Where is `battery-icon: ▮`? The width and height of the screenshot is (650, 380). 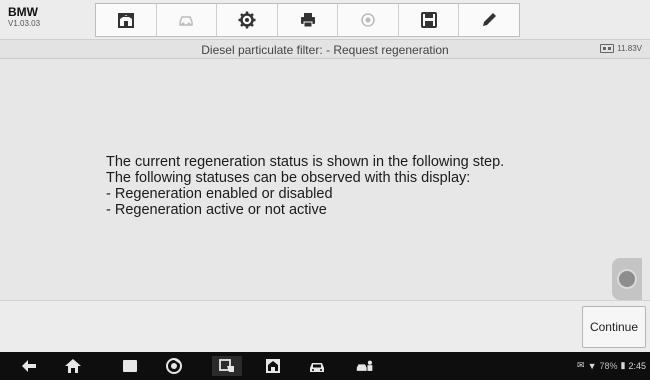
battery-icon: ▮ is located at coordinates (623, 365).